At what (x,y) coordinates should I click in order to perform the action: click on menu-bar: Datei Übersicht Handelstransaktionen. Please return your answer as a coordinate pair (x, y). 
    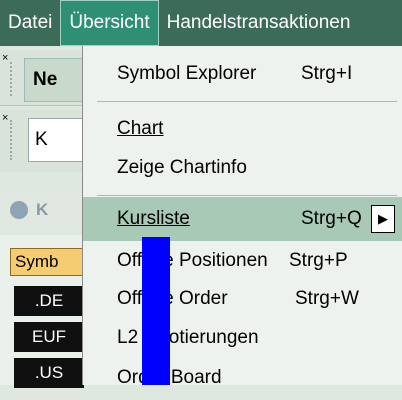
    Looking at the image, I should click on (201, 23).